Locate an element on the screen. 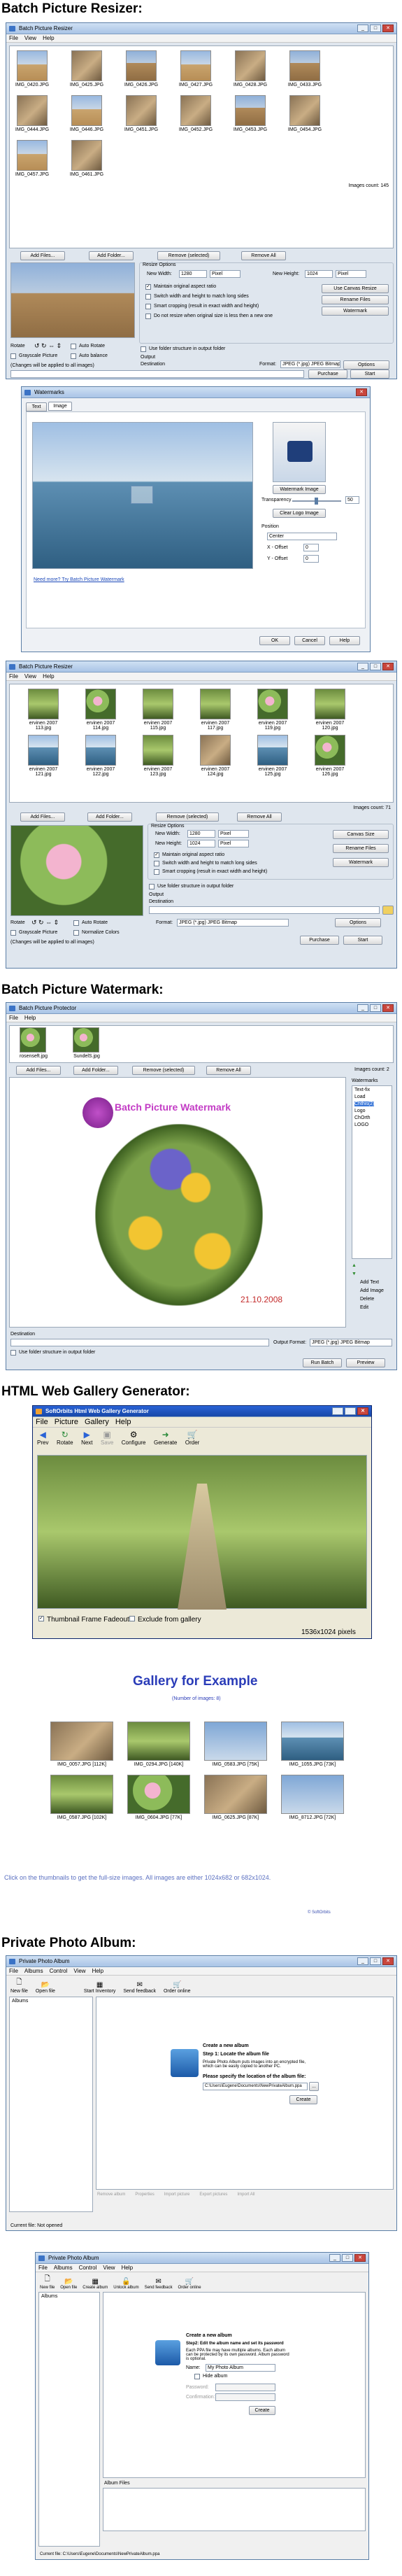  destination-input is located at coordinates (265, 910).